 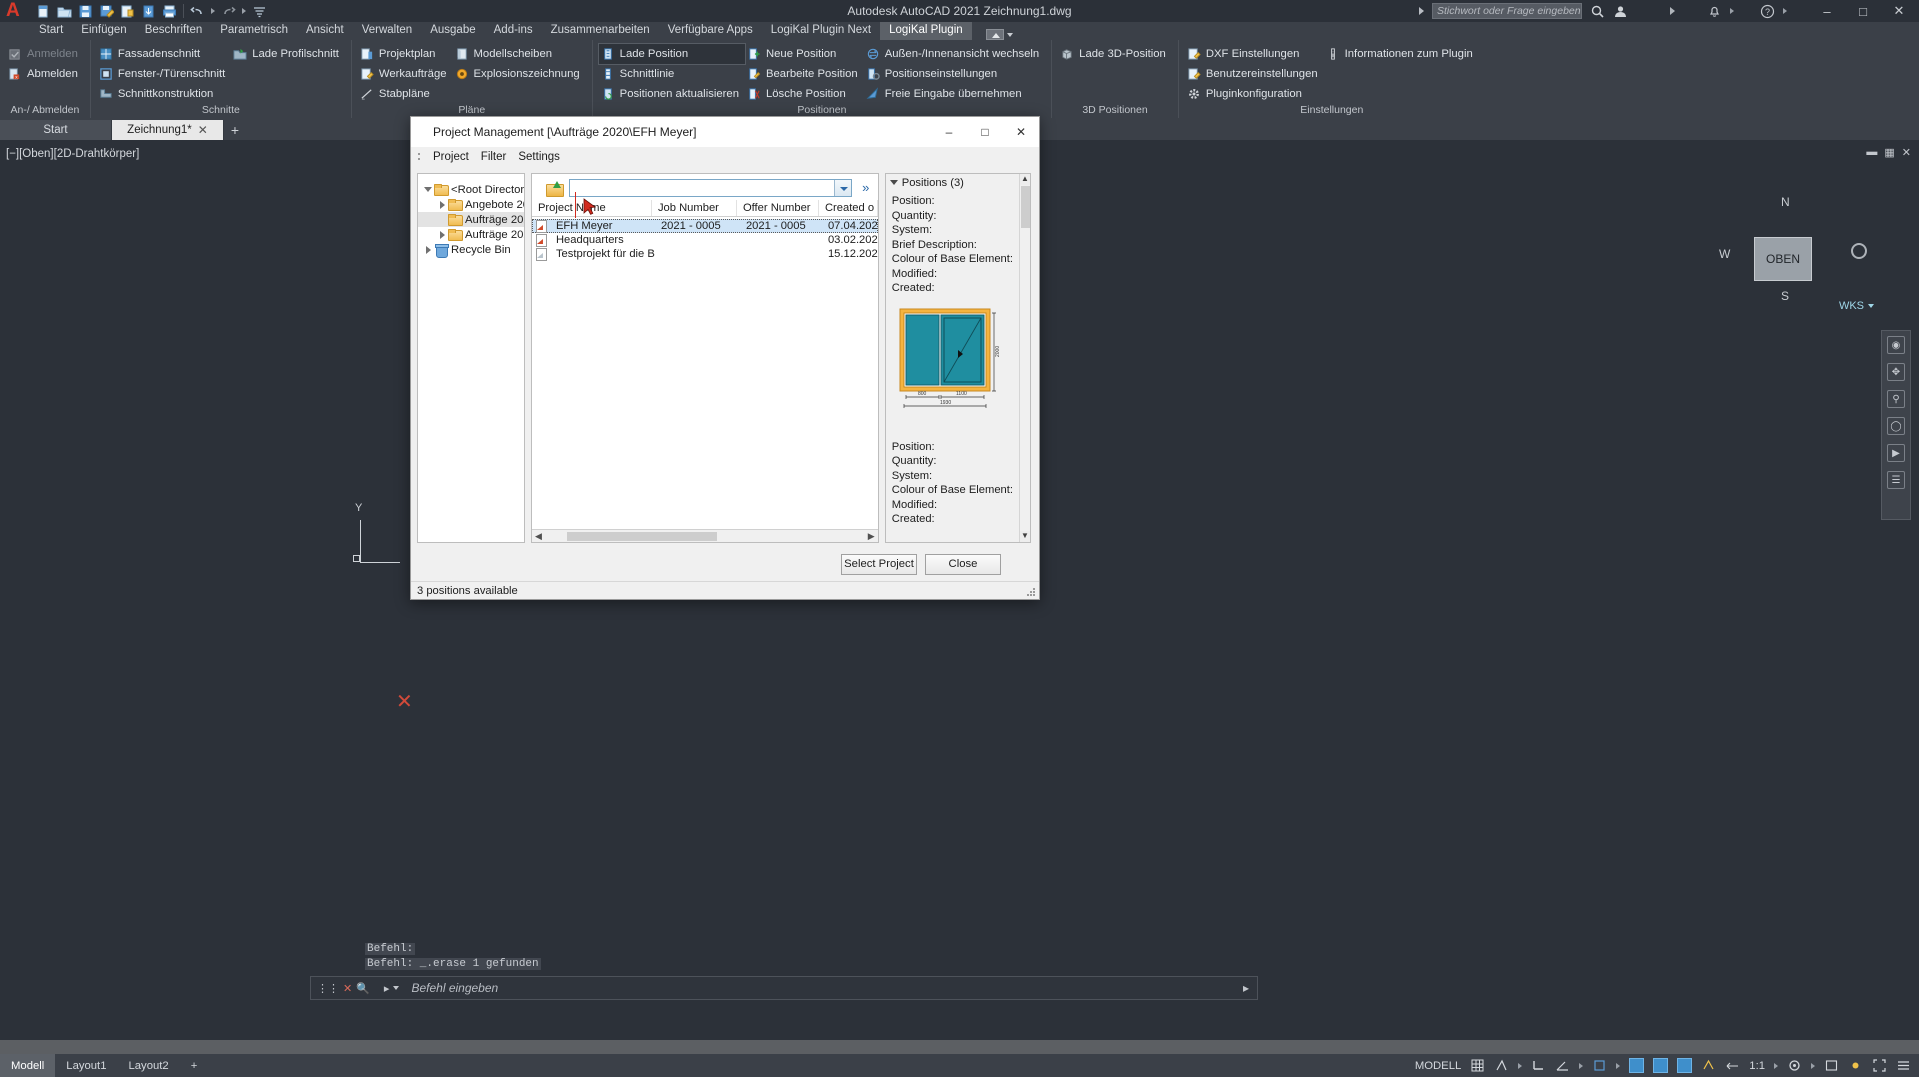 What do you see at coordinates (1785, 202) in the screenshot?
I see `view-cube-north: N` at bounding box center [1785, 202].